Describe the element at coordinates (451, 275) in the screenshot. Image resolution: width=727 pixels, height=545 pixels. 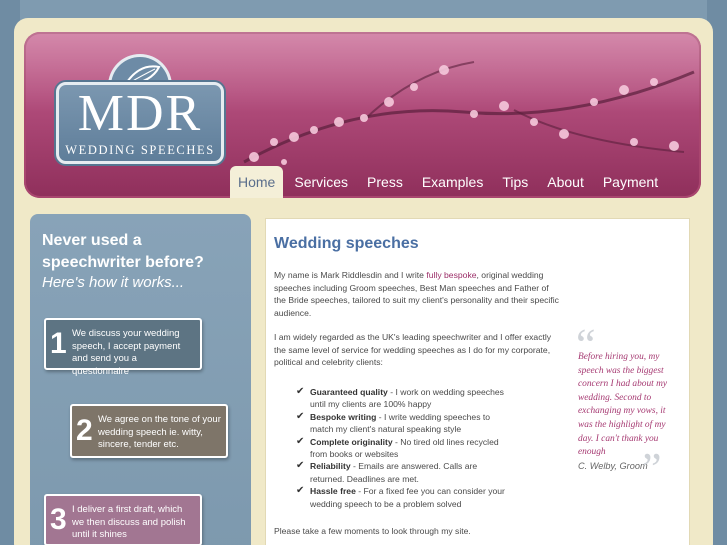
I see `fully-bespoke-link: fully bespoke` at that location.